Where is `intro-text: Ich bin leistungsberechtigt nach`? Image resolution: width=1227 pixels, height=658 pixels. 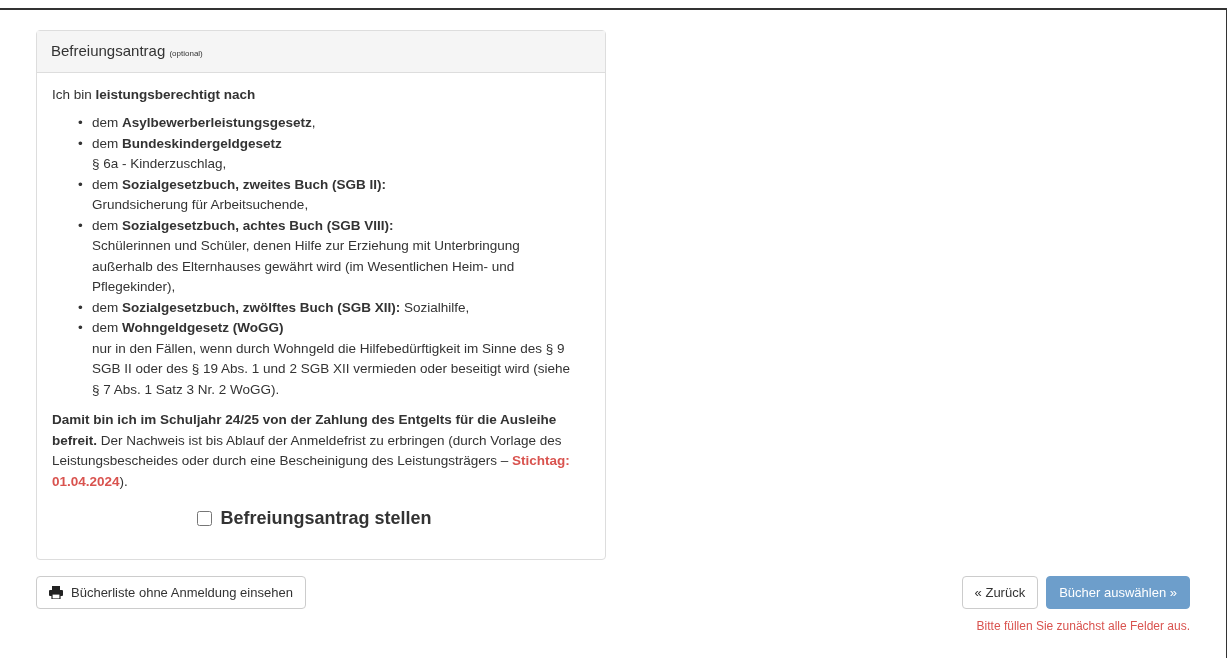
intro-text: Ich bin leistungsberechtigt nach is located at coordinates (154, 94).